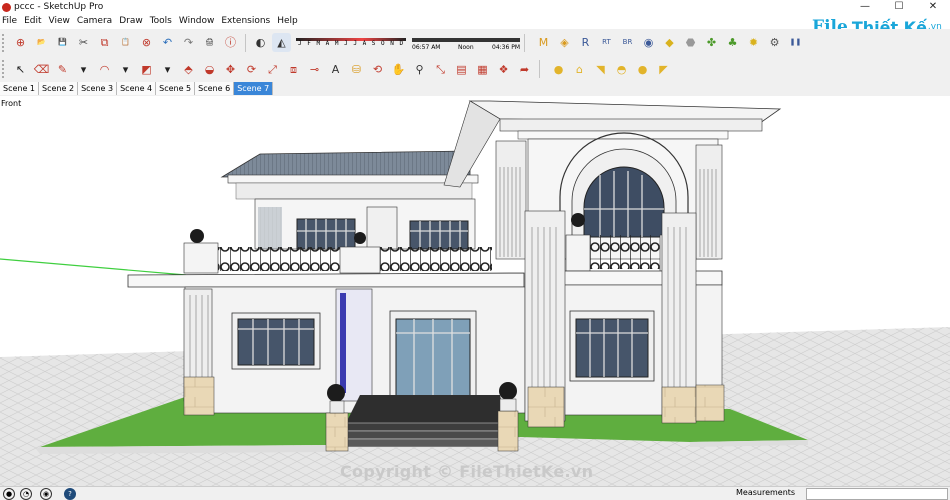 The image size is (950, 500). What do you see at coordinates (260, 42) in the screenshot?
I see `shadows-toggle-icon: ◐` at bounding box center [260, 42].